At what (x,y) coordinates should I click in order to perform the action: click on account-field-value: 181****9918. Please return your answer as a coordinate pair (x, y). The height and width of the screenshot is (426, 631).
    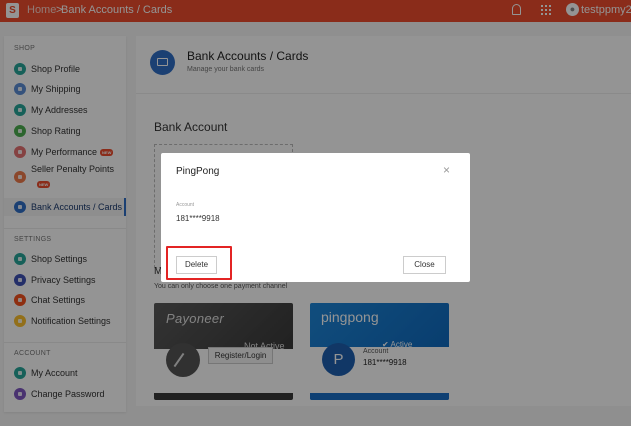
    Looking at the image, I should click on (198, 218).